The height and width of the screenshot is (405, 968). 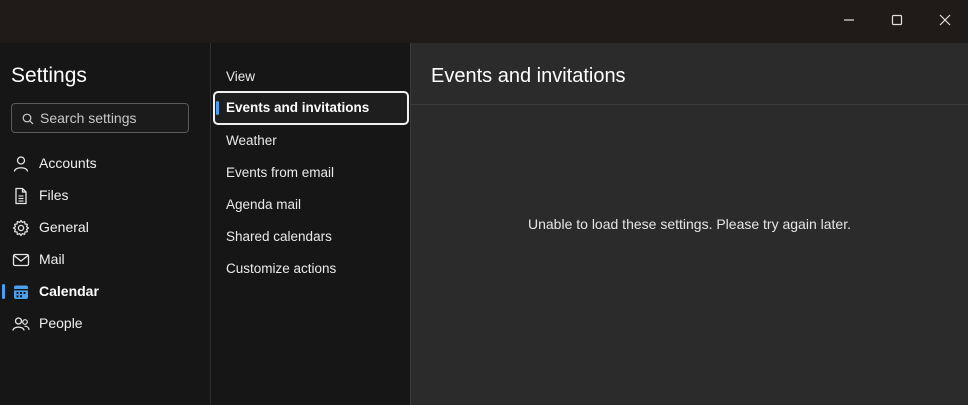 I want to click on person-icon, so click(x=21, y=164).